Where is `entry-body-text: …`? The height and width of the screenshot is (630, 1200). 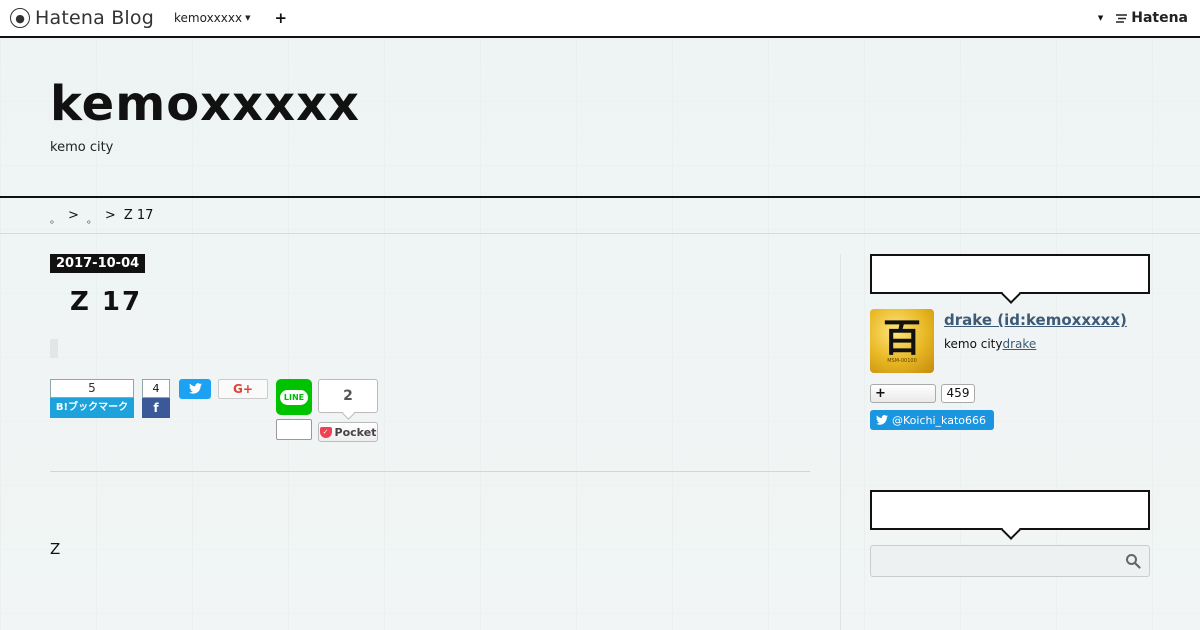
entry-body-text: … is located at coordinates (57, 627).